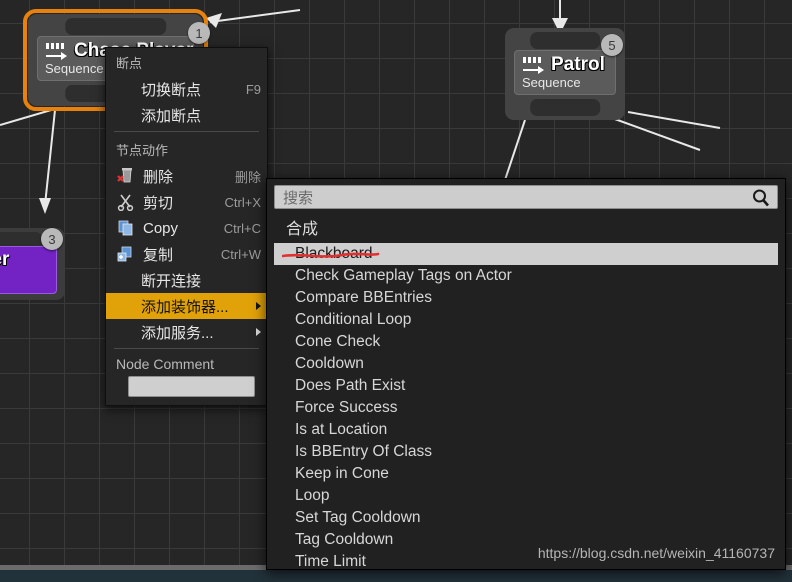 The height and width of the screenshot is (582, 792). I want to click on list-item: Conditional Loop, so click(526, 320).